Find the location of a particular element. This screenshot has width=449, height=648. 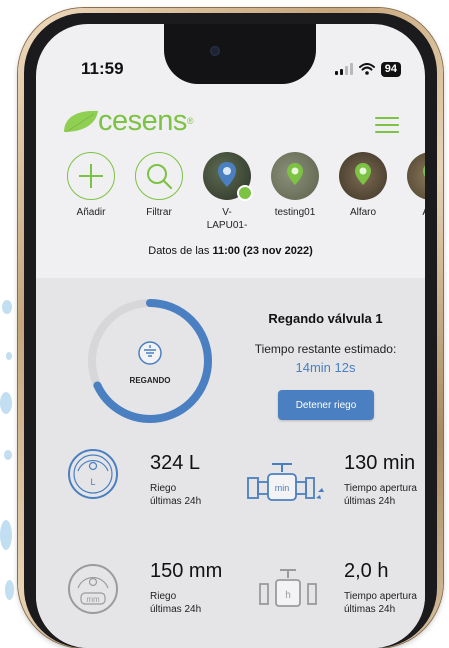

device-label: Alfa is located at coordinates (410, 212).